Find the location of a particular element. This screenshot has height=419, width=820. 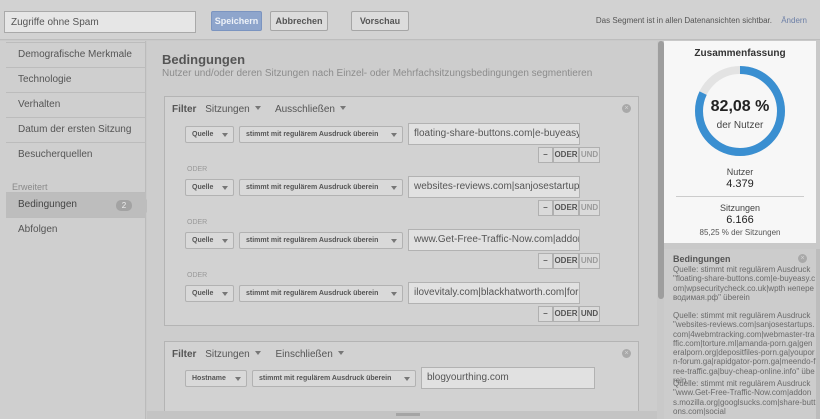

segment-name-input is located at coordinates (100, 22).